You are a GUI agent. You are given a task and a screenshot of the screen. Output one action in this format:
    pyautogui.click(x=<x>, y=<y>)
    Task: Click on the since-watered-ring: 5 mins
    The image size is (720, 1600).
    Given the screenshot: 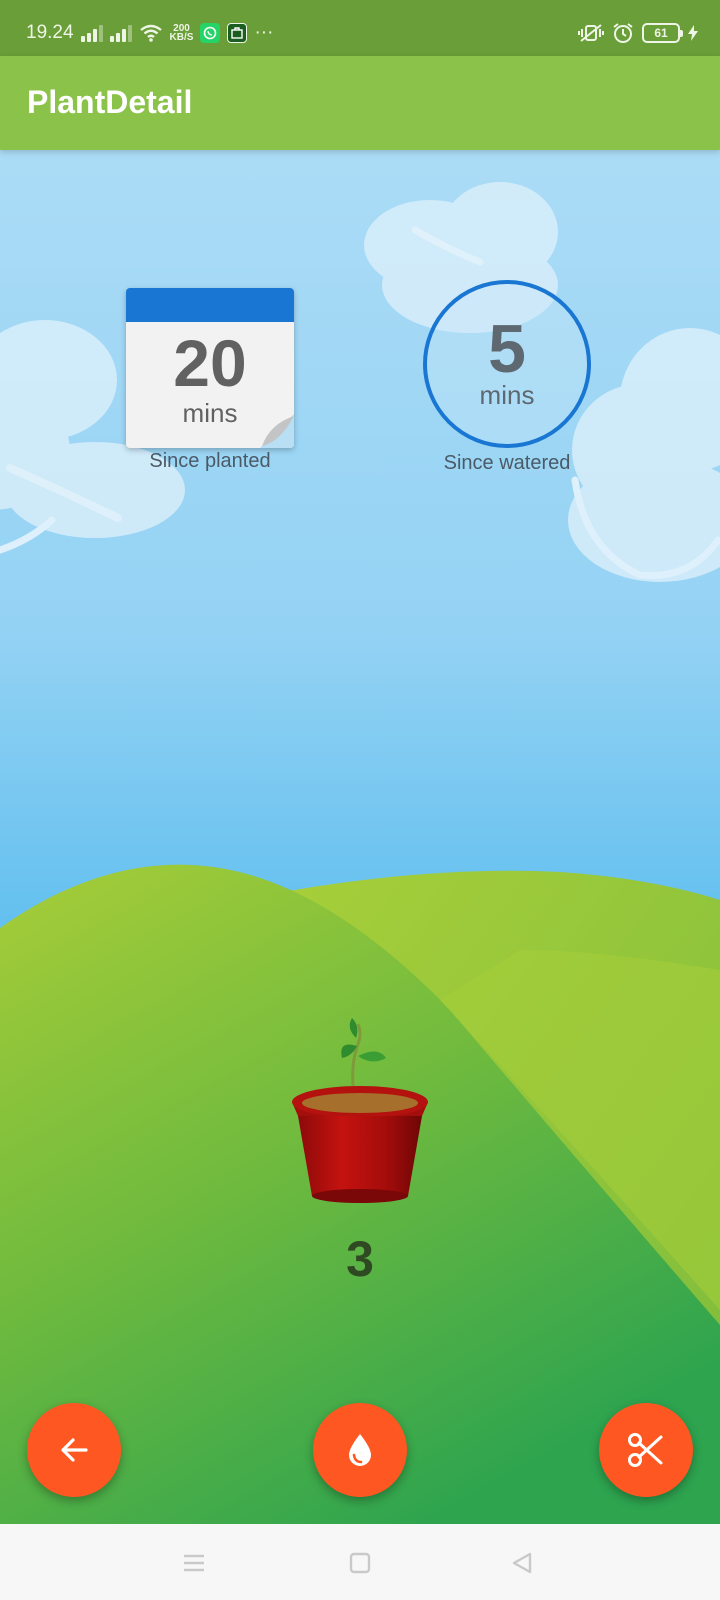 What is the action you would take?
    pyautogui.click(x=507, y=364)
    